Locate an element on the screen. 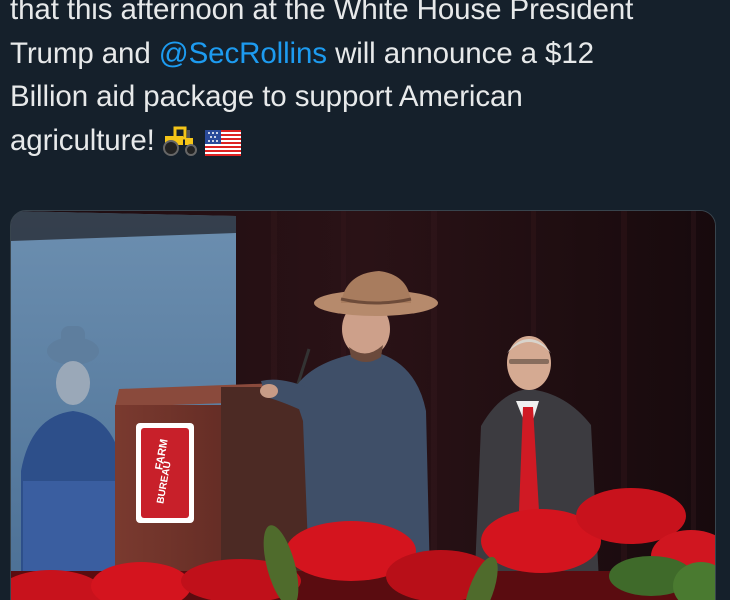 The height and width of the screenshot is (600, 730). farm-bureau-sign: FARM BUREAU is located at coordinates (165, 473).